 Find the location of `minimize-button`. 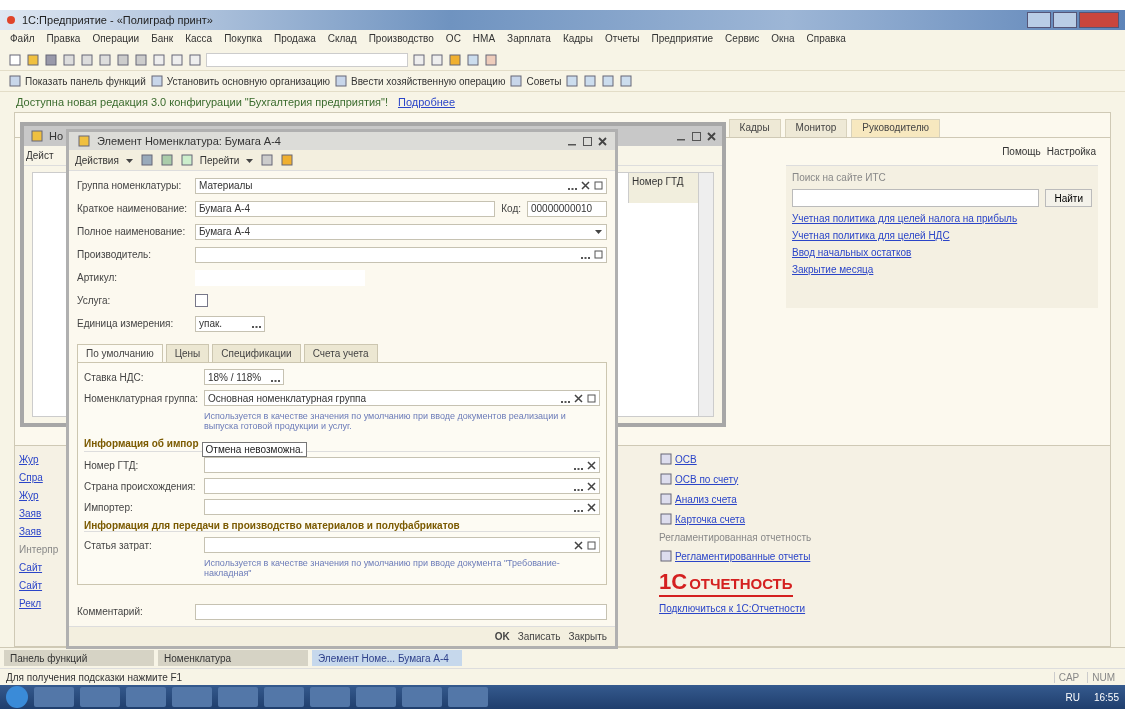

minimize-button is located at coordinates (1039, 20).